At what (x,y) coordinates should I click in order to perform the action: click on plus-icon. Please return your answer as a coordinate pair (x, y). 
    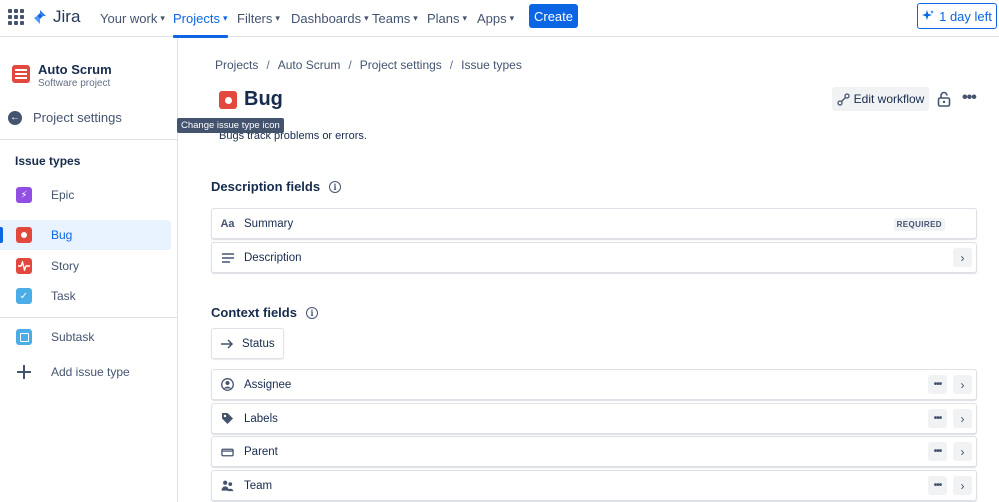
    Looking at the image, I should click on (24, 372).